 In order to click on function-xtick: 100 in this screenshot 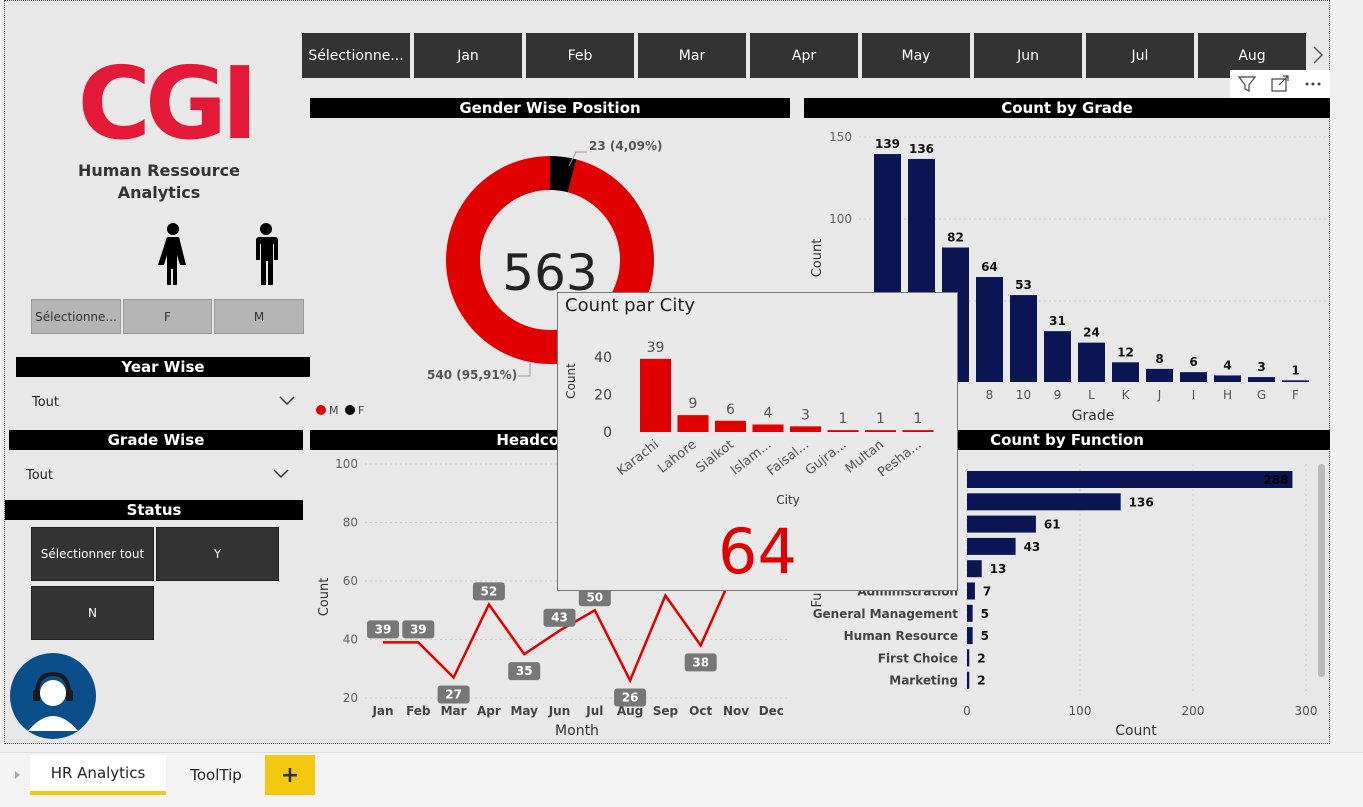, I will do `click(1080, 711)`.